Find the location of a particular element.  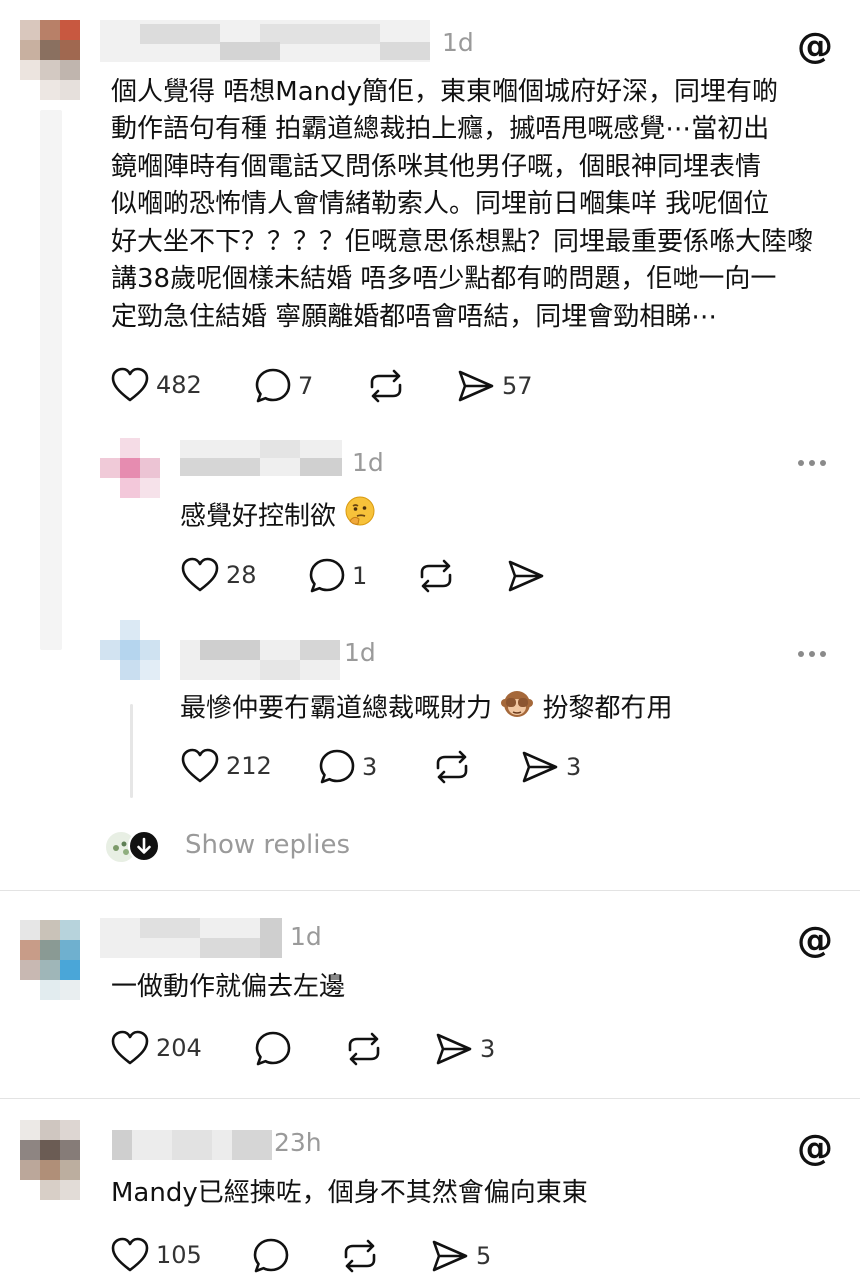

share-count: 5 is located at coordinates (484, 1256).